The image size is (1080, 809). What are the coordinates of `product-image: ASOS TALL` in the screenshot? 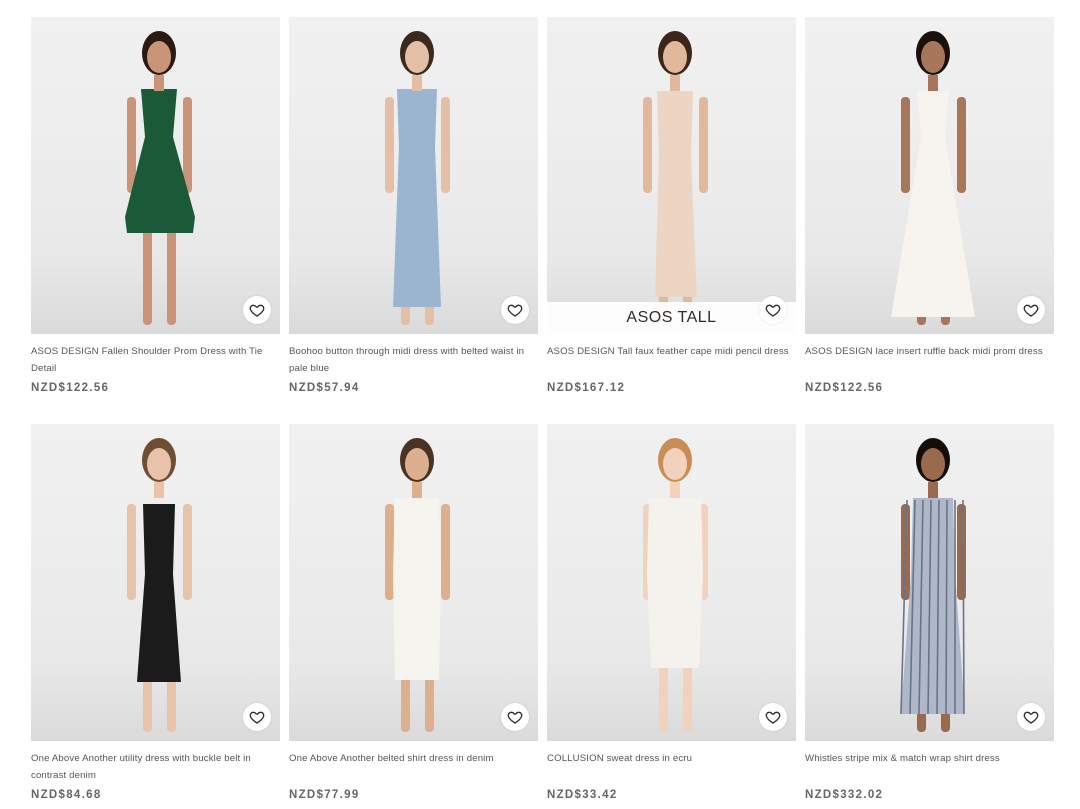 It's located at (671, 175).